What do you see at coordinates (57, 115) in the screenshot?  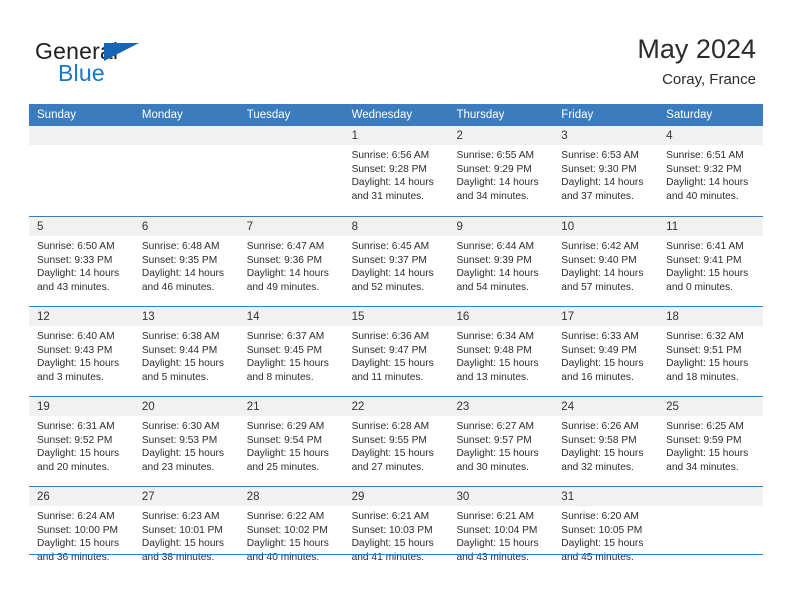 I see `weekday-header-sunday: Sunday` at bounding box center [57, 115].